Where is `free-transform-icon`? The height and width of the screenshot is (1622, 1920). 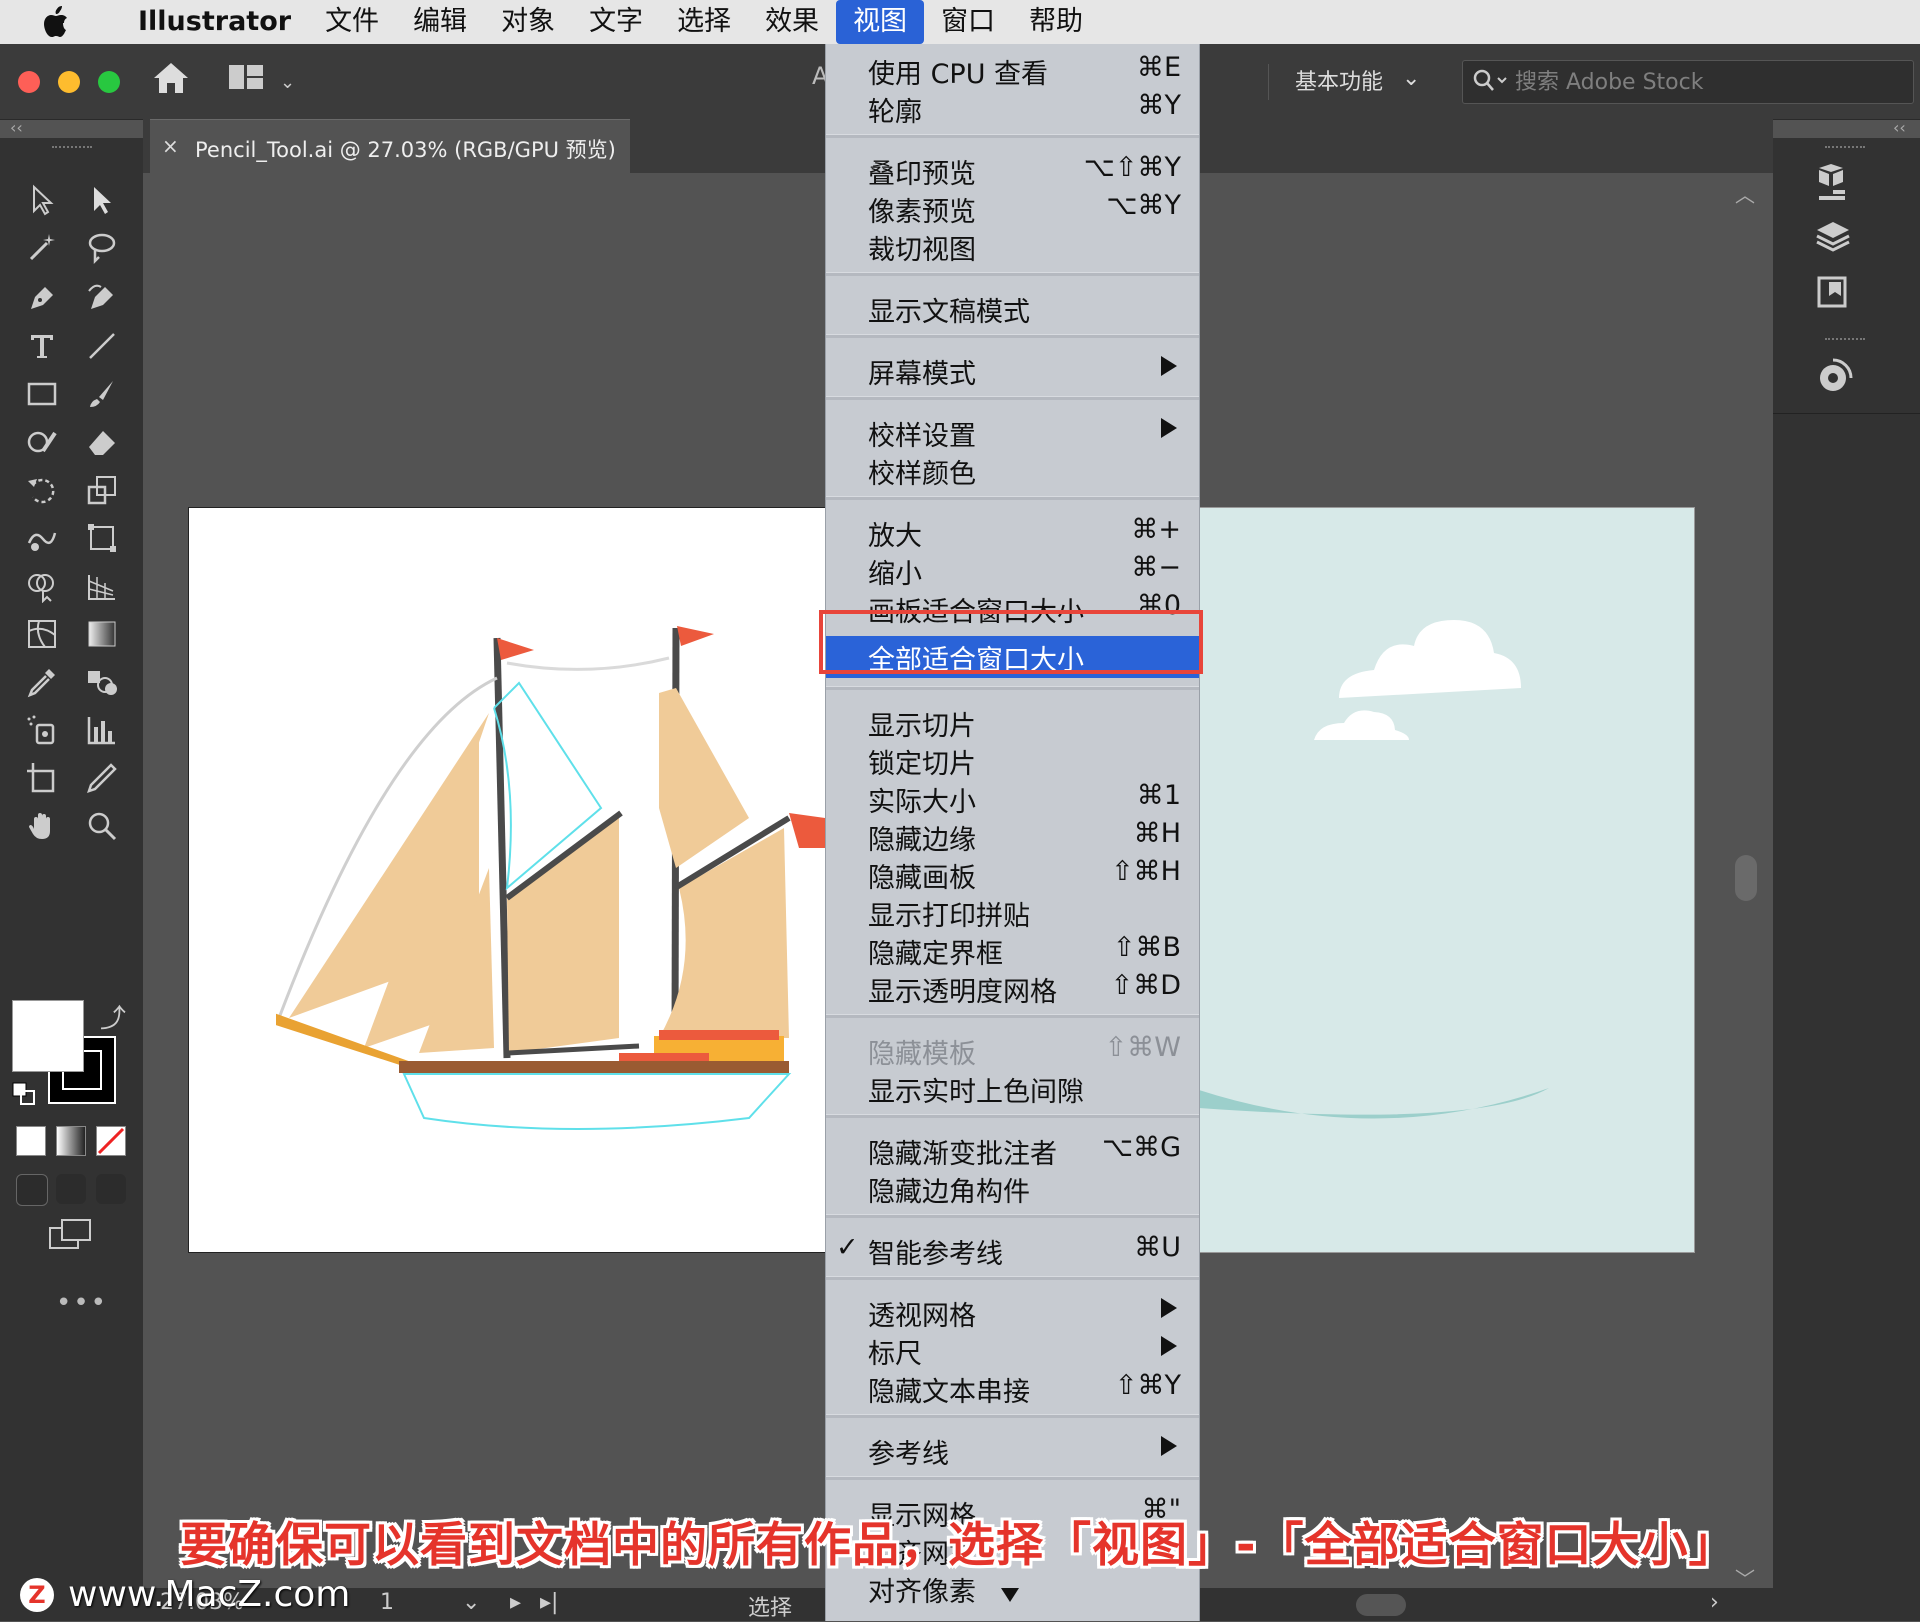
free-transform-icon is located at coordinates (102, 538).